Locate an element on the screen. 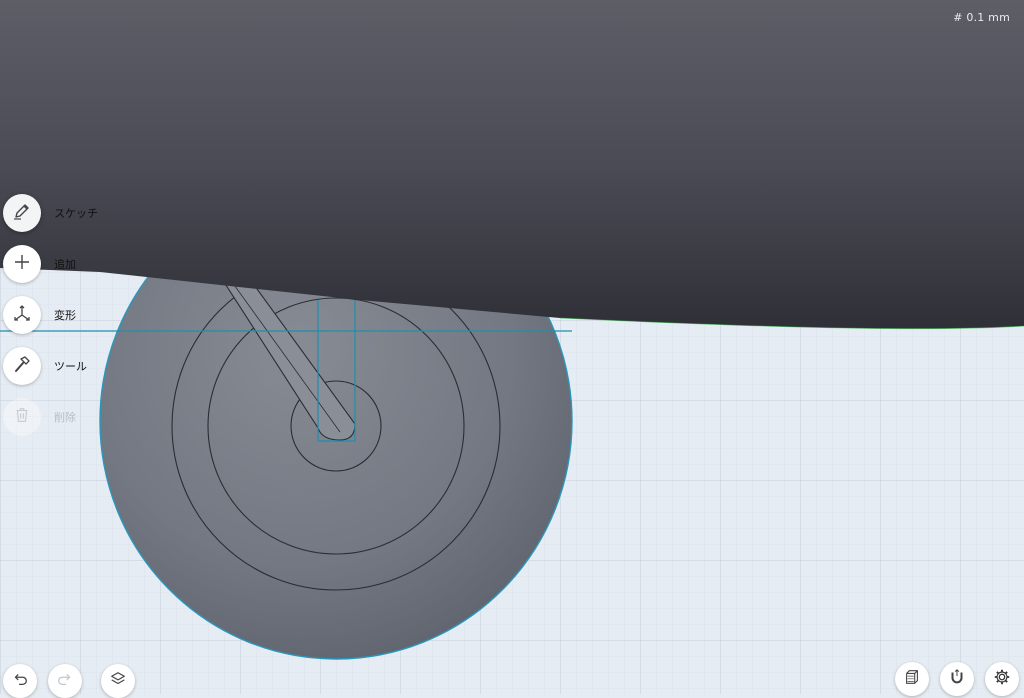 The height and width of the screenshot is (698, 1024). tool-tools: ツール is located at coordinates (45, 366).